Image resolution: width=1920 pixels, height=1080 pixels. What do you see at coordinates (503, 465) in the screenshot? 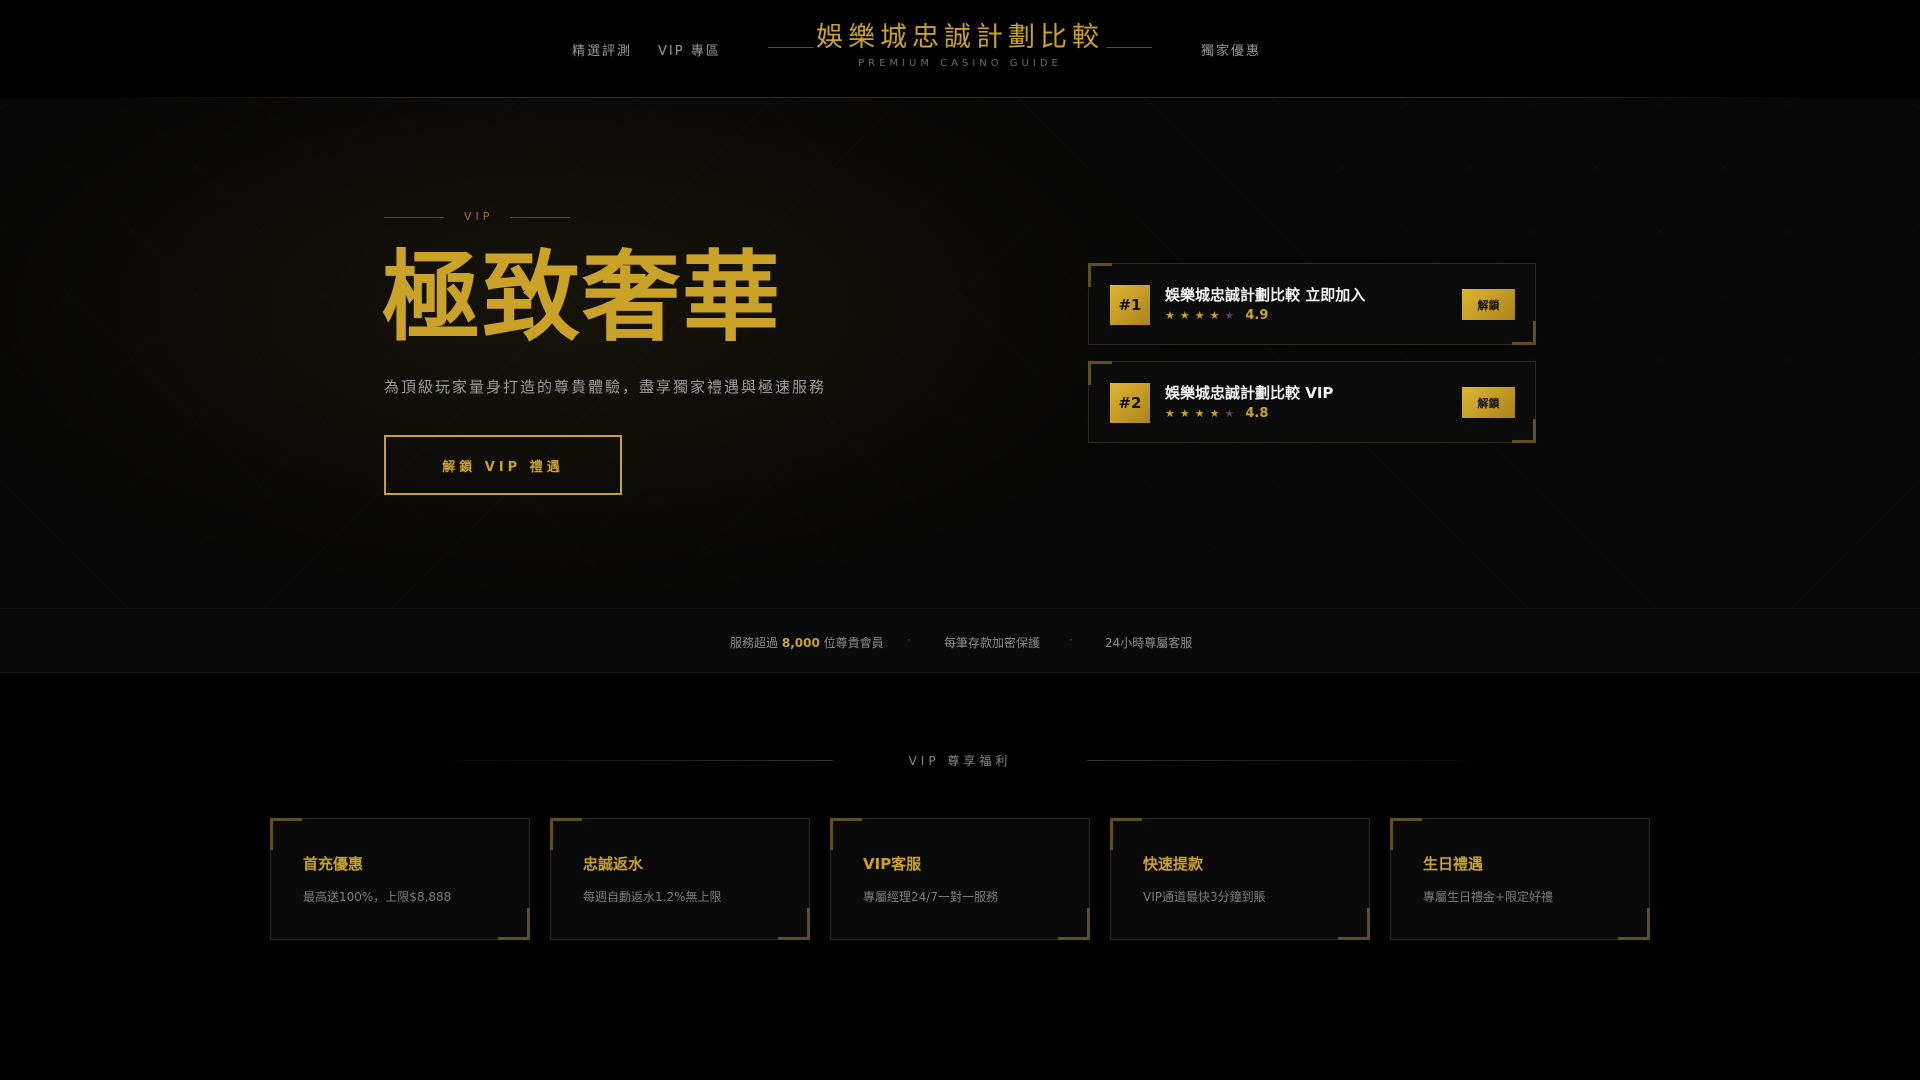
I see `unlock-vip-button: 解鎖 VIP 禮遇` at bounding box center [503, 465].